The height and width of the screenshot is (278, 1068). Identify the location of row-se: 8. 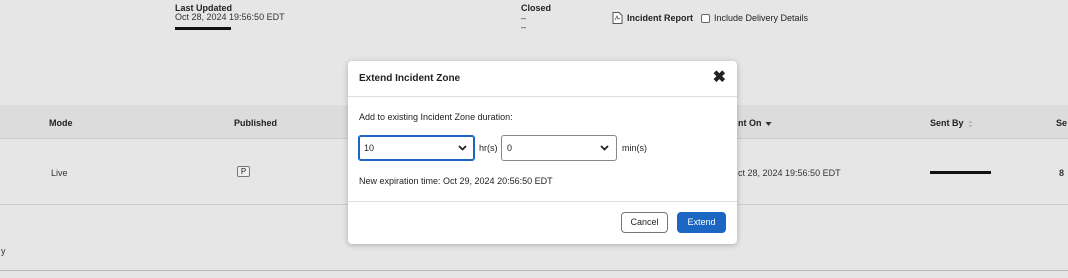
(1062, 173).